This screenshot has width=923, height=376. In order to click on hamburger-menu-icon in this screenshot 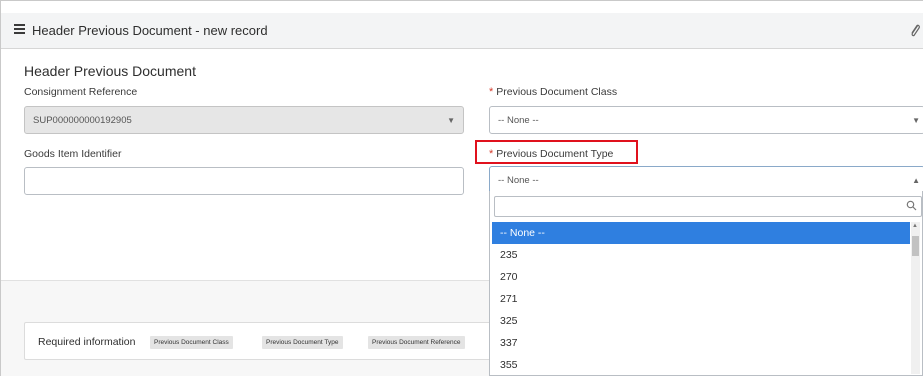, I will do `click(19, 29)`.